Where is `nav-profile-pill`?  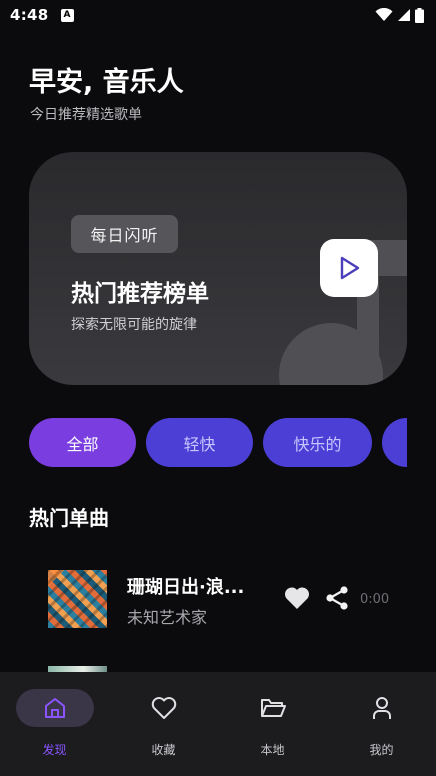 nav-profile-pill is located at coordinates (382, 708).